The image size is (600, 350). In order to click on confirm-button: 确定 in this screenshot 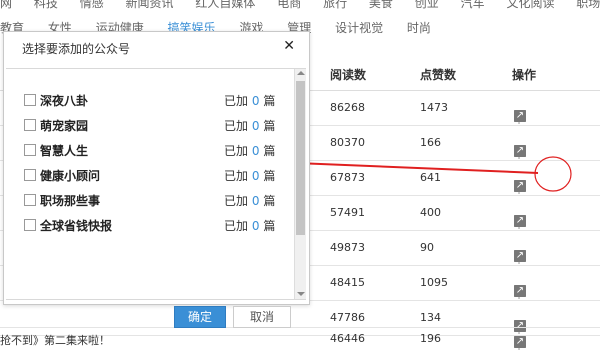, I will do `click(200, 317)`.